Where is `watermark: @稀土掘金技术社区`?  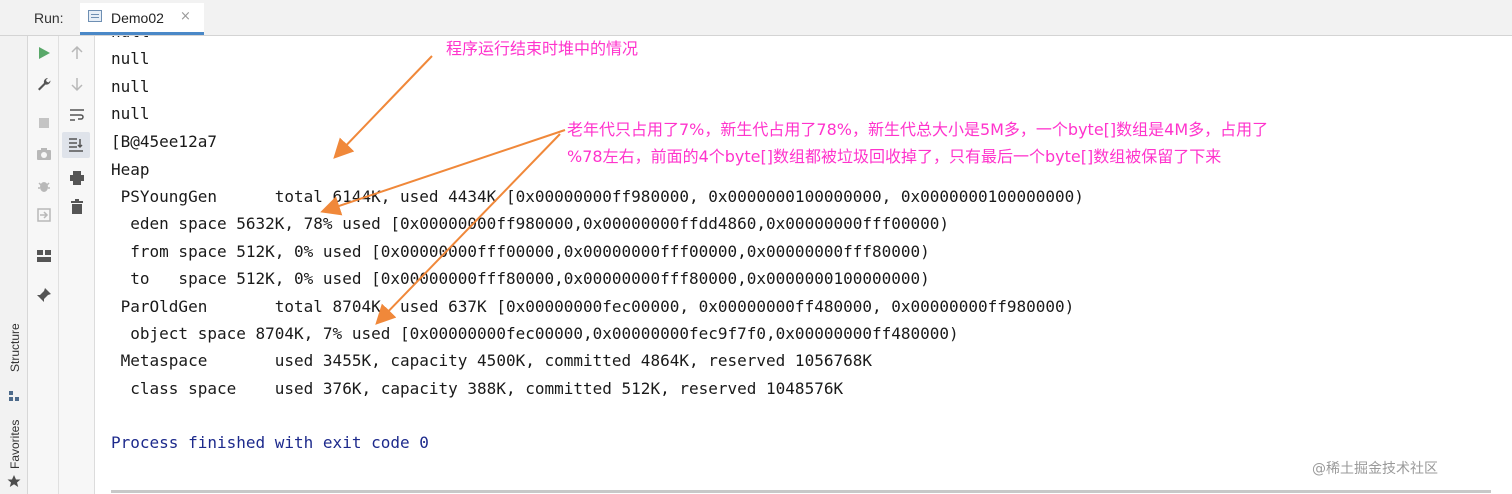 watermark: @稀土掘金技术社区 is located at coordinates (1375, 469).